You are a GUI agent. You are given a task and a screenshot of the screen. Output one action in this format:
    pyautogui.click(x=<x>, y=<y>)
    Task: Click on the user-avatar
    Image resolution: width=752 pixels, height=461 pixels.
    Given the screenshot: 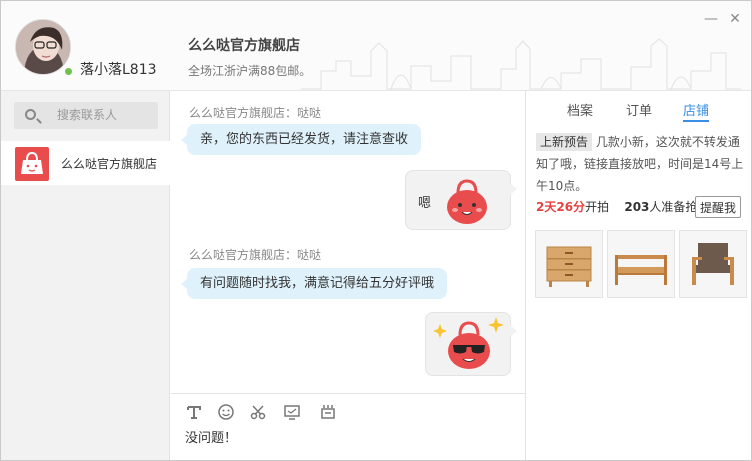 What is the action you would take?
    pyautogui.click(x=43, y=47)
    